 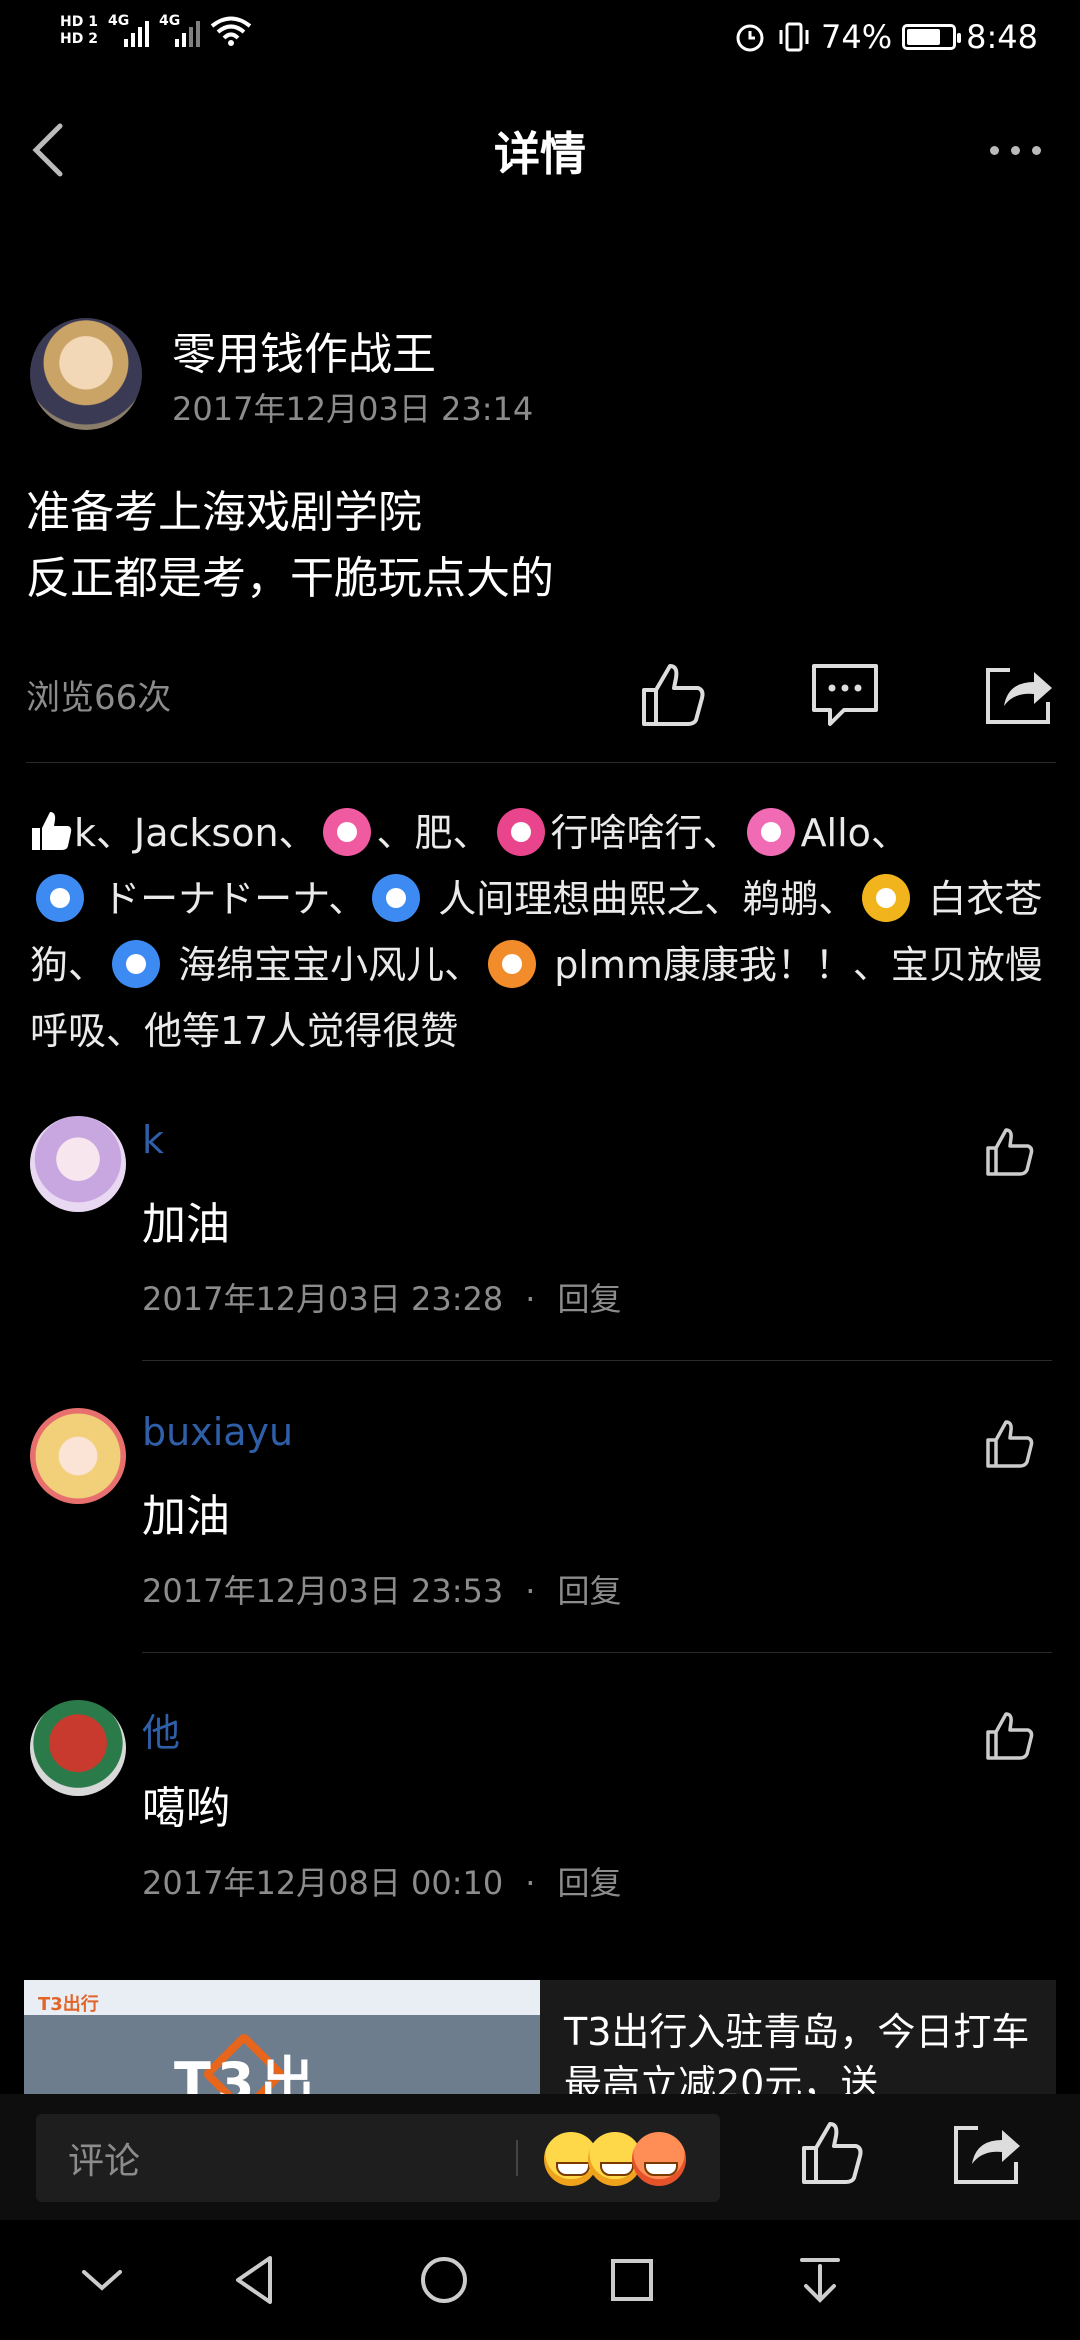 What do you see at coordinates (855, 833) in the screenshot?
I see `likers-text-4: Allo、` at bounding box center [855, 833].